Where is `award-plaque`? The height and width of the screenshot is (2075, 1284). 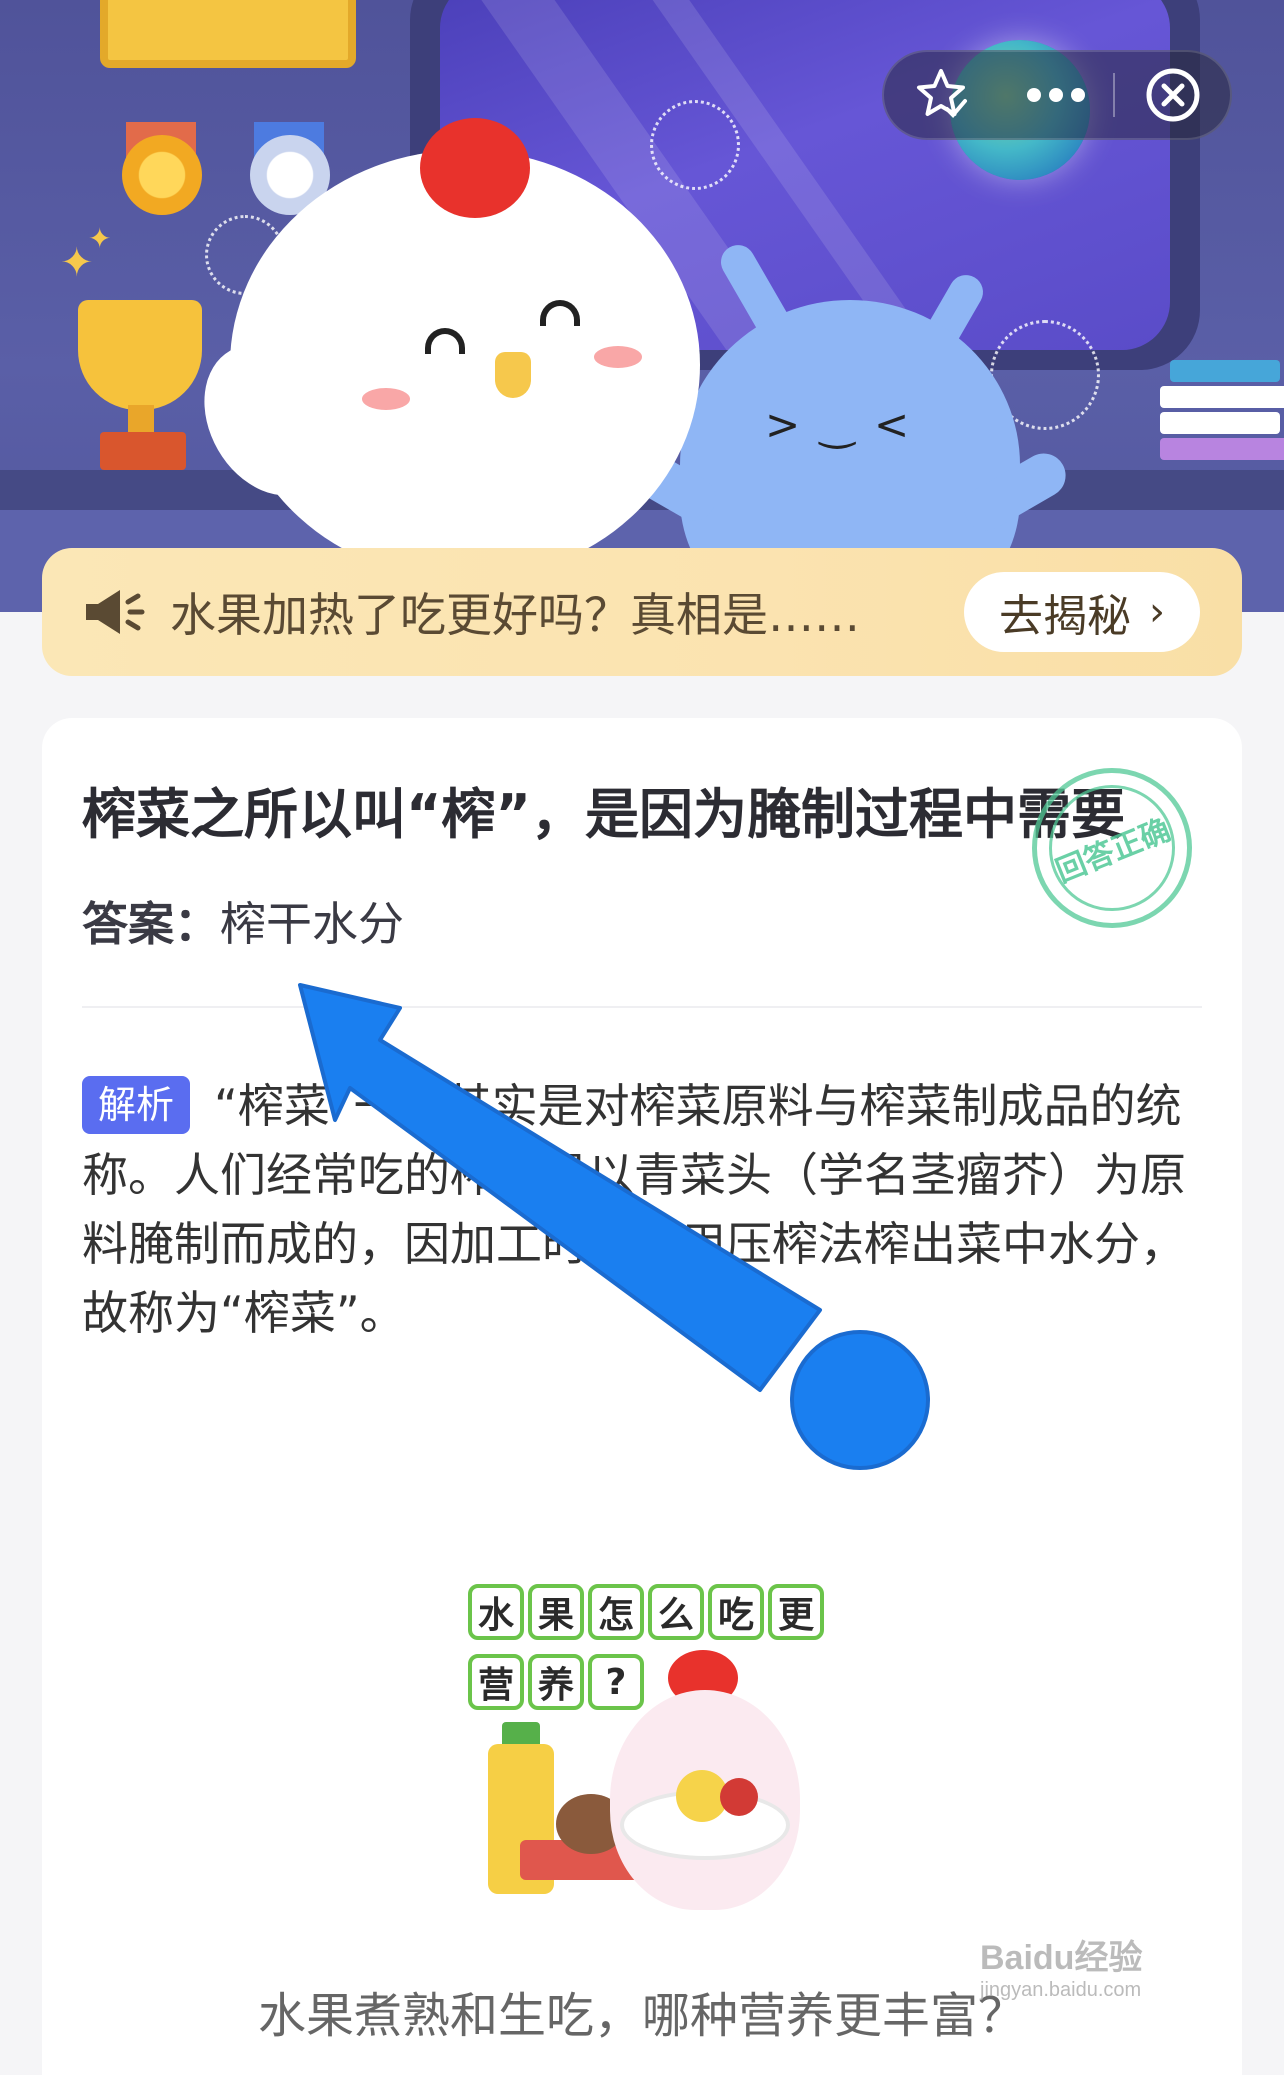
award-plaque is located at coordinates (228, 34).